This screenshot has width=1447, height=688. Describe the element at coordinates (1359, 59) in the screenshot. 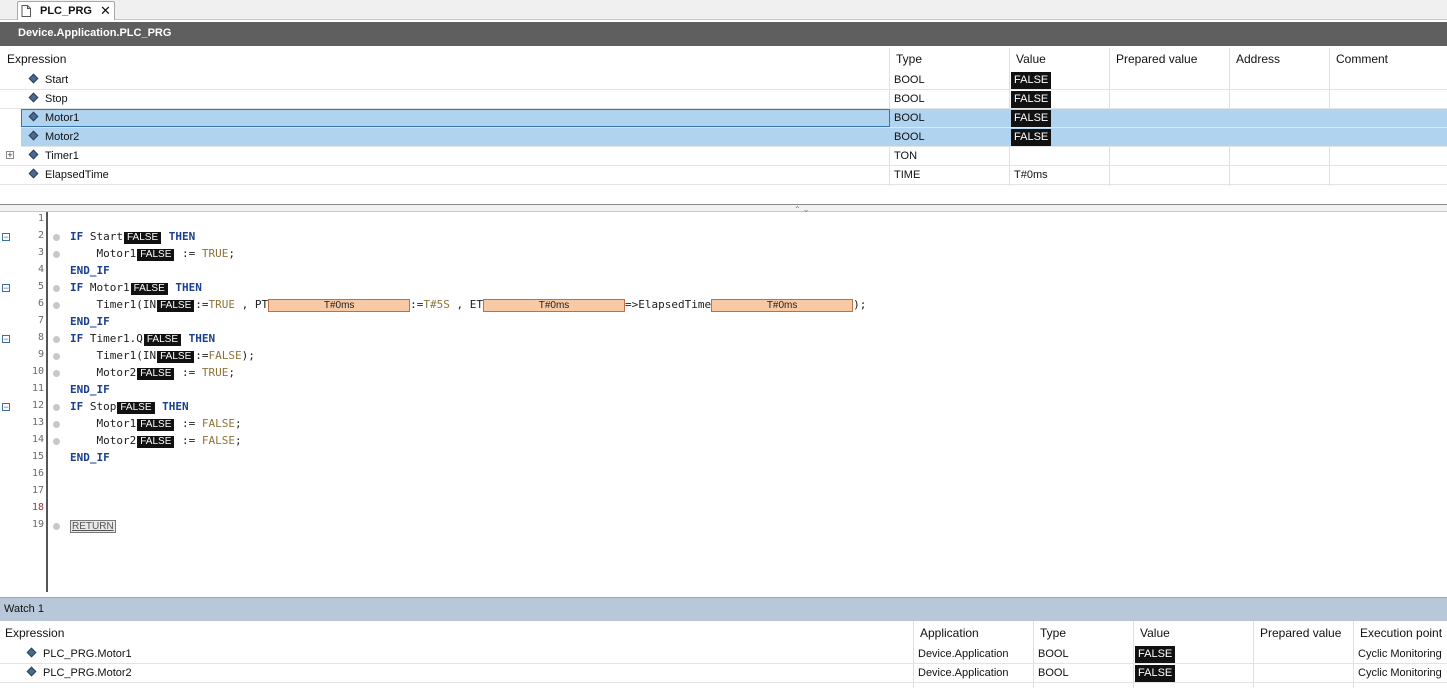

I see `column-header-comment: Comment` at that location.